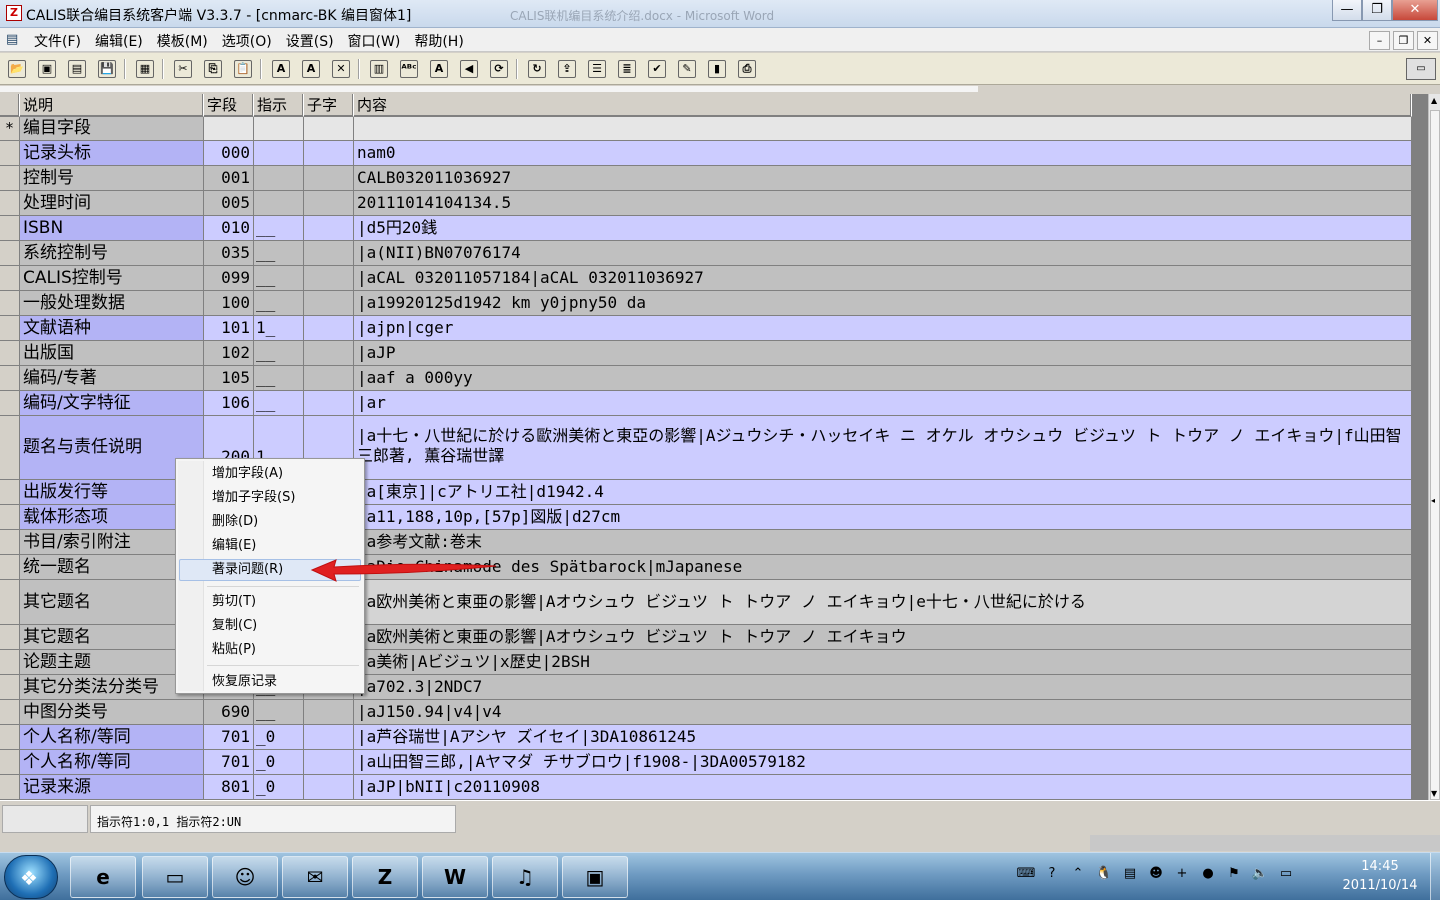 The image size is (1440, 900). Describe the element at coordinates (112, 378) in the screenshot. I see `cell-desc: 编码/专著` at that location.